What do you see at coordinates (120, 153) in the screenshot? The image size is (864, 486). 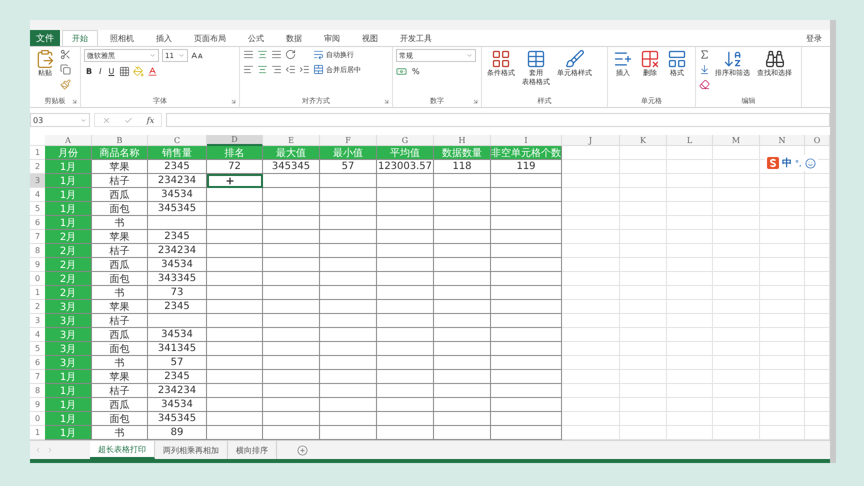 I see `header-cell: 商品名称` at bounding box center [120, 153].